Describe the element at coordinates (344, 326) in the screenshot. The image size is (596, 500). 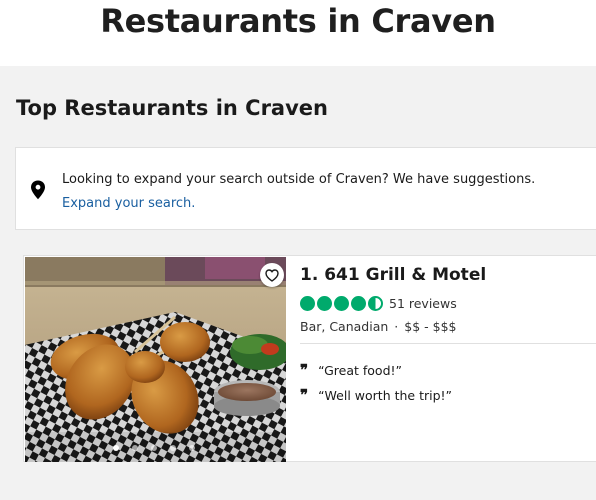
I see `cuisine-label: Bar, Canadian` at that location.